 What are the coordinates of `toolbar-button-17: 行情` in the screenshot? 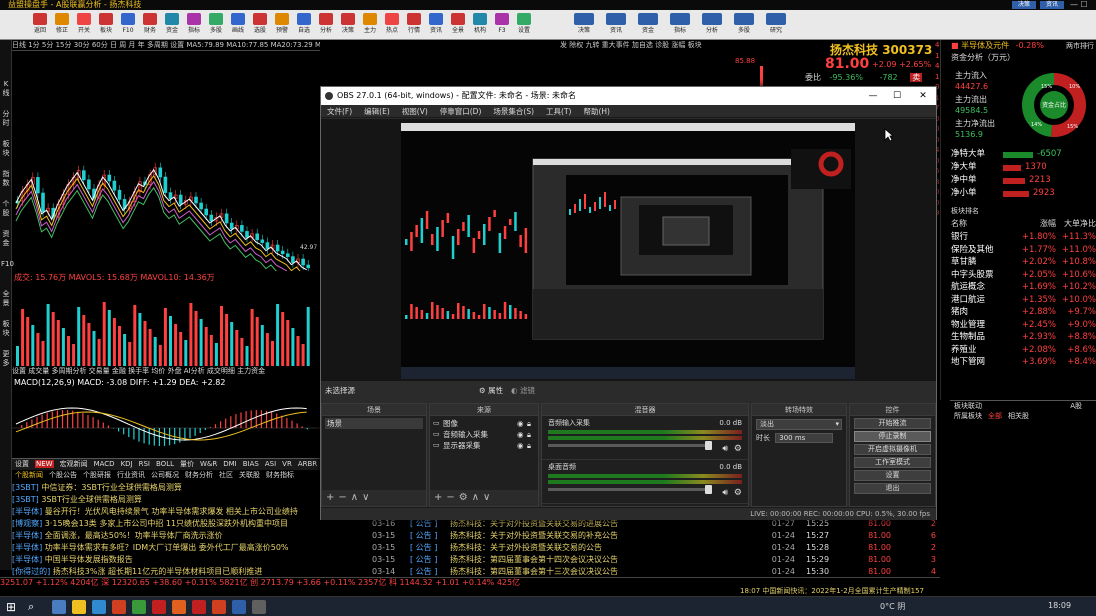 It's located at (414, 25).